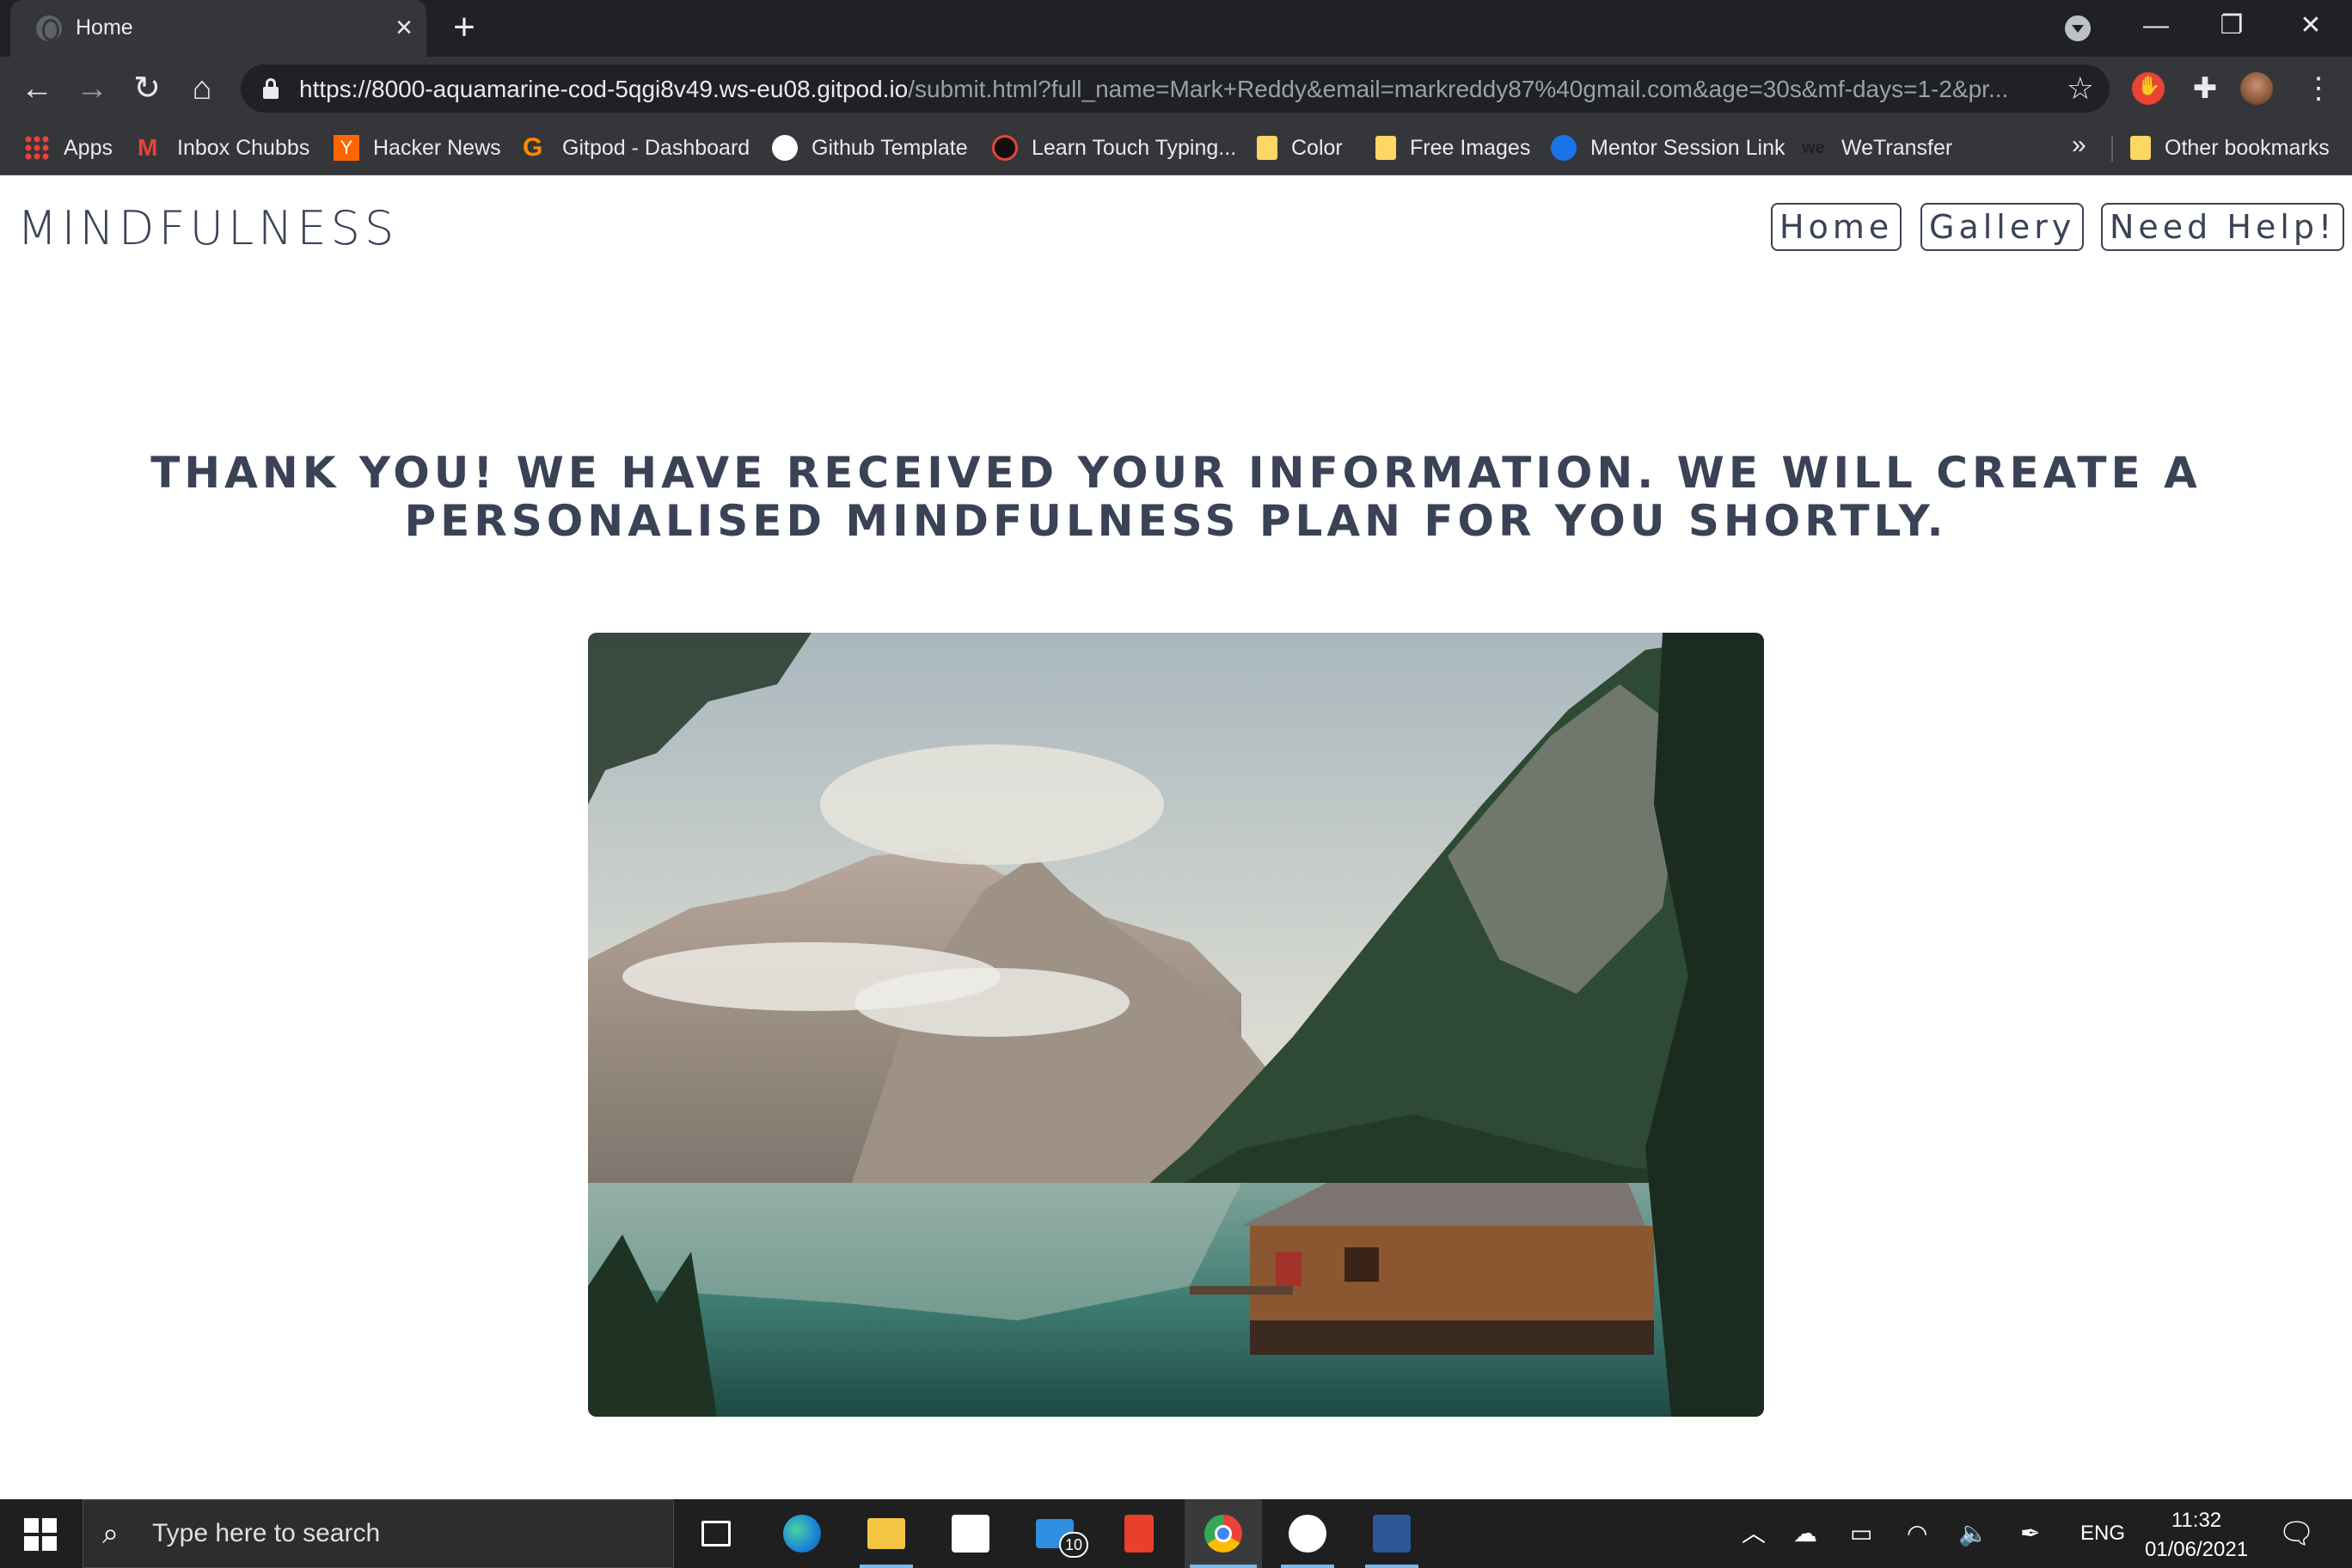 The height and width of the screenshot is (1568, 2352). I want to click on chrome-center-dot, so click(1223, 1533).